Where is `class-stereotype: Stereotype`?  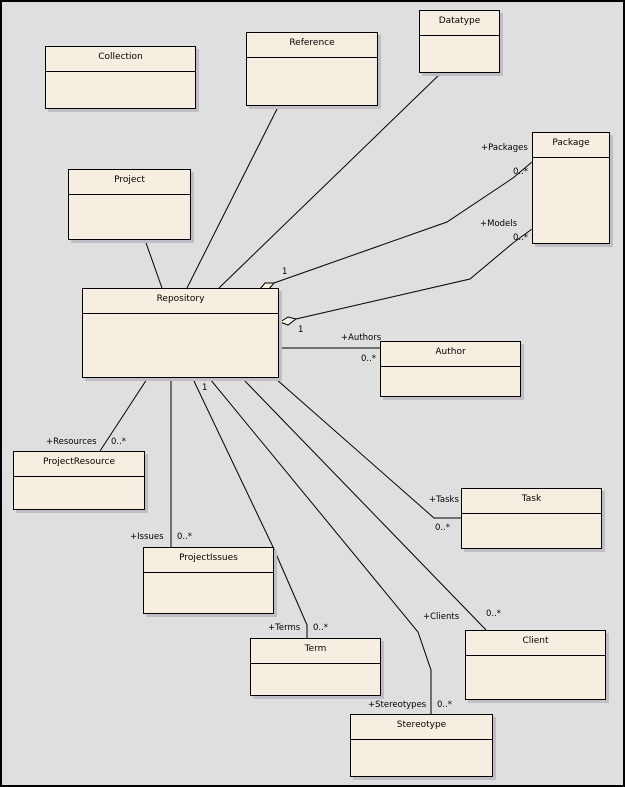 class-stereotype: Stereotype is located at coordinates (421, 745).